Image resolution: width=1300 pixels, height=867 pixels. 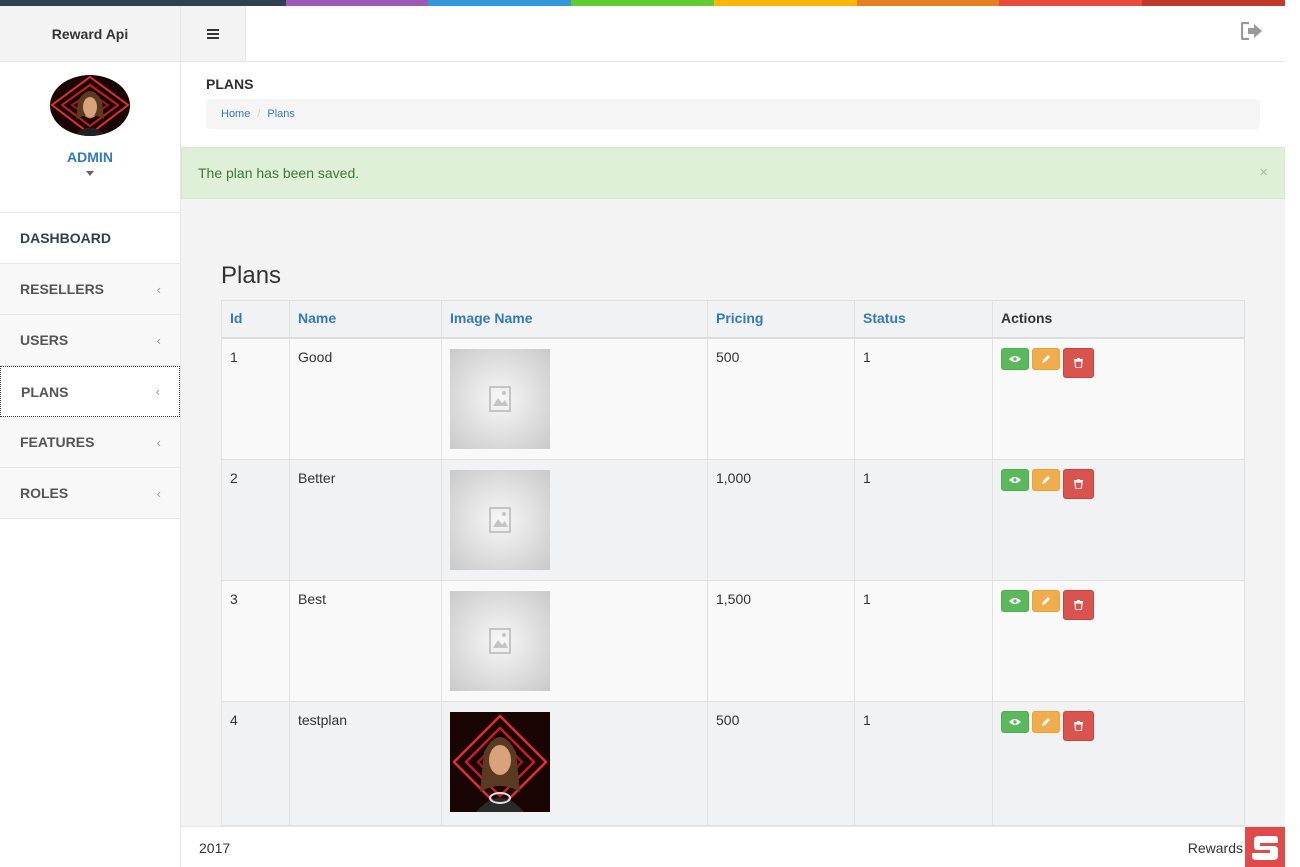 I want to click on sidebar-item-dashboard: DASHBOARD, so click(x=90, y=238).